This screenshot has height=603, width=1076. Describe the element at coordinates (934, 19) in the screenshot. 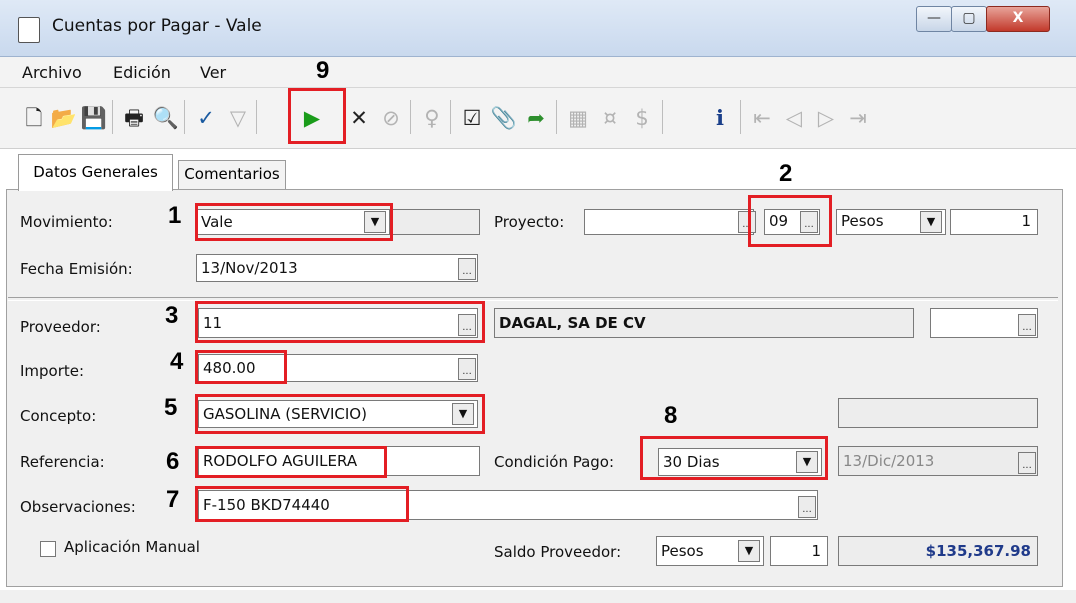

I see `minimize-button: —` at that location.